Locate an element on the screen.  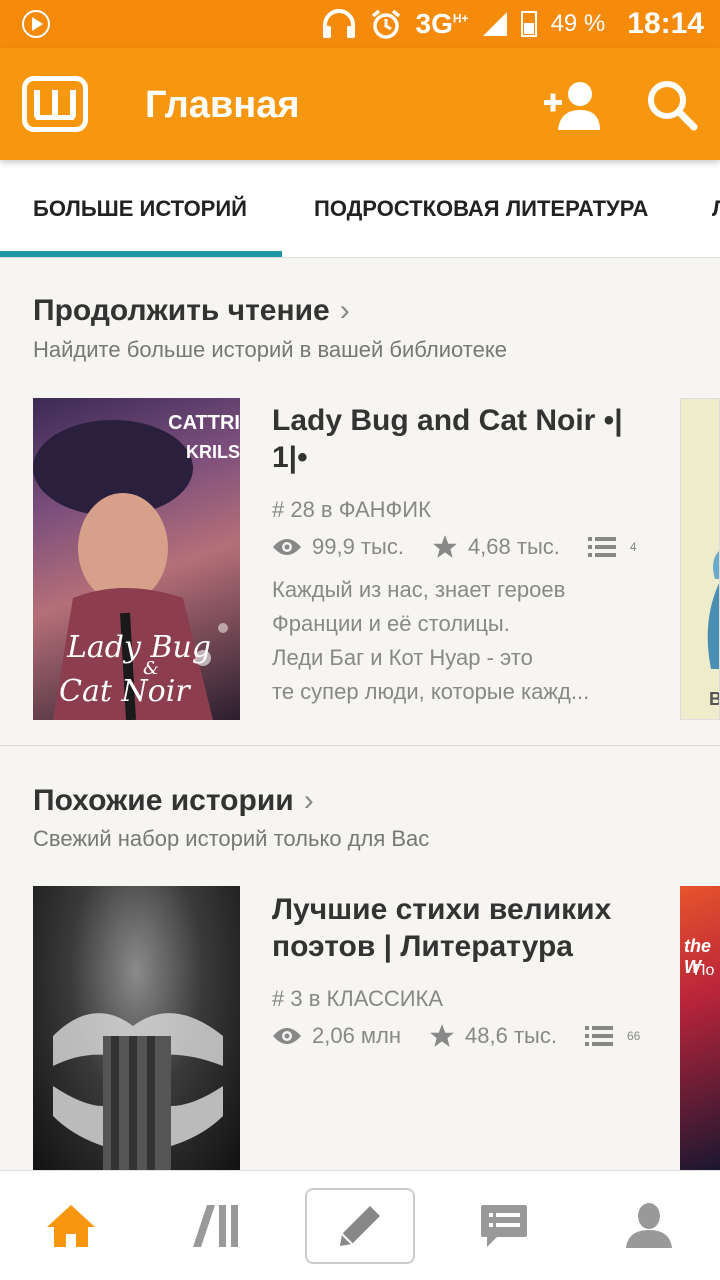
section-title: Похожие истории is located at coordinates (163, 800).